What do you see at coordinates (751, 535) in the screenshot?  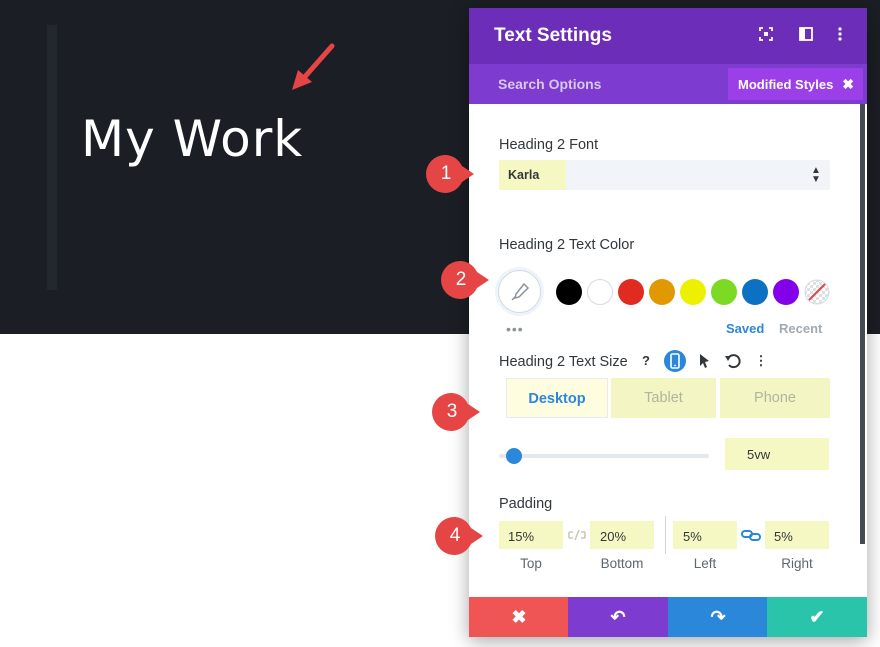 I see `link-icon` at bounding box center [751, 535].